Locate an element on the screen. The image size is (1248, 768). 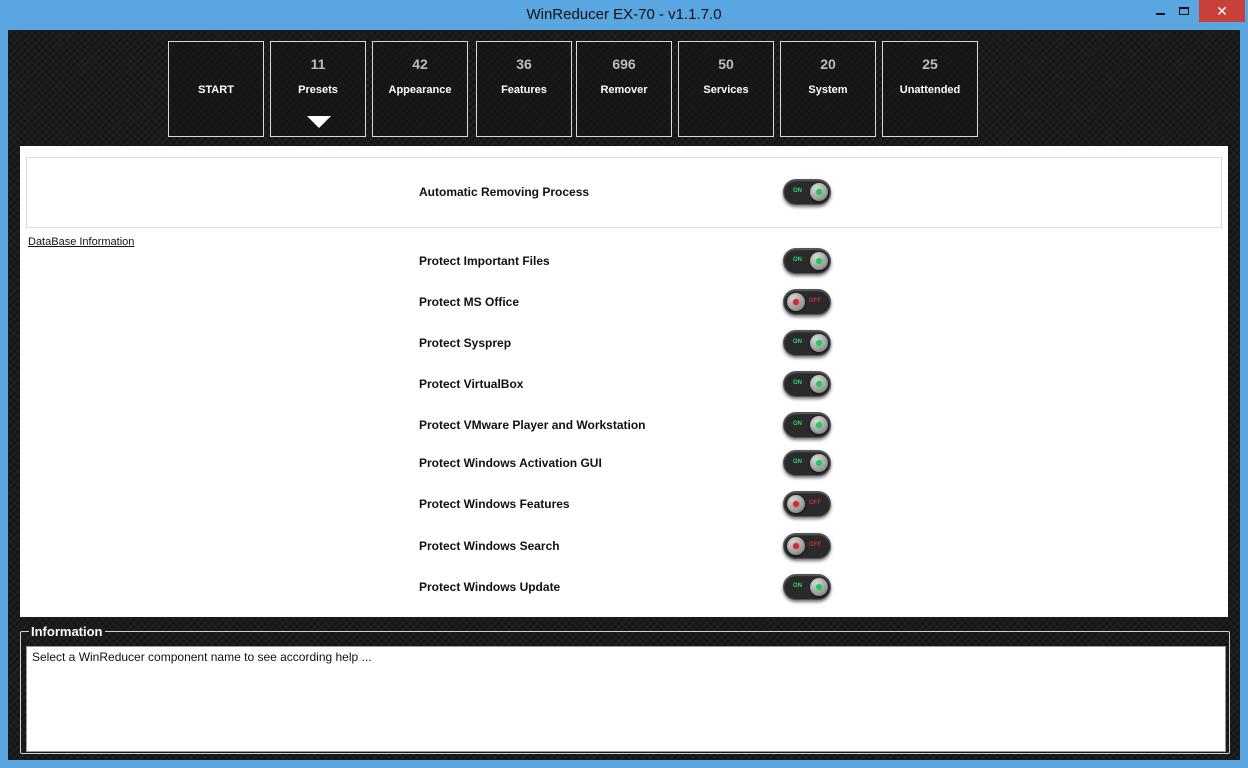
close-button: ✕ is located at coordinates (1222, 11).